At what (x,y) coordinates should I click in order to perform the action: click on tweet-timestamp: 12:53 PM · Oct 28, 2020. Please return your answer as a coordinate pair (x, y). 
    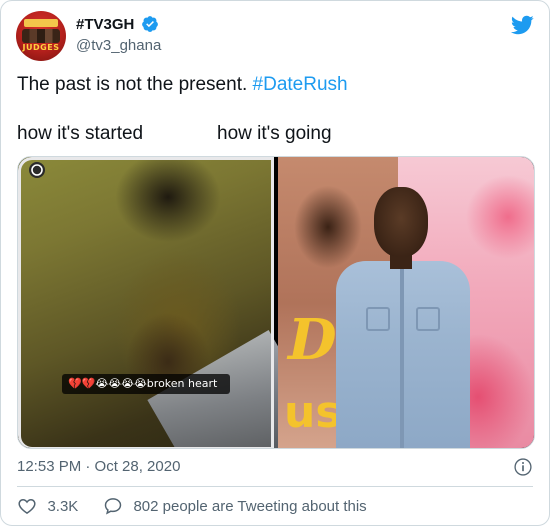
    Looking at the image, I should click on (98, 466).